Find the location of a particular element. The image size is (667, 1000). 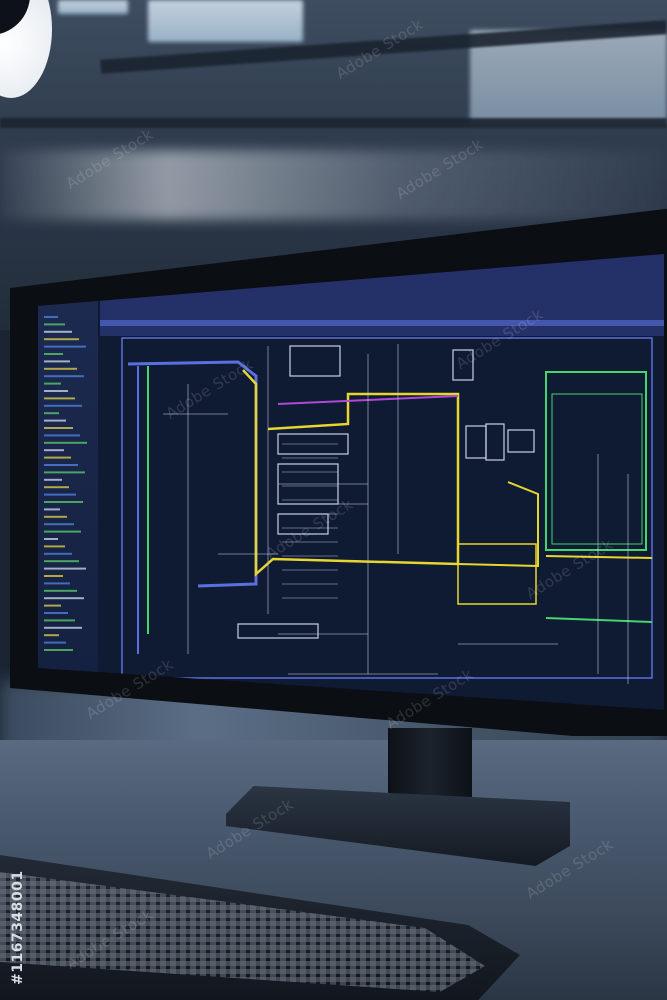

schematic-ruler is located at coordinates (382, 323).